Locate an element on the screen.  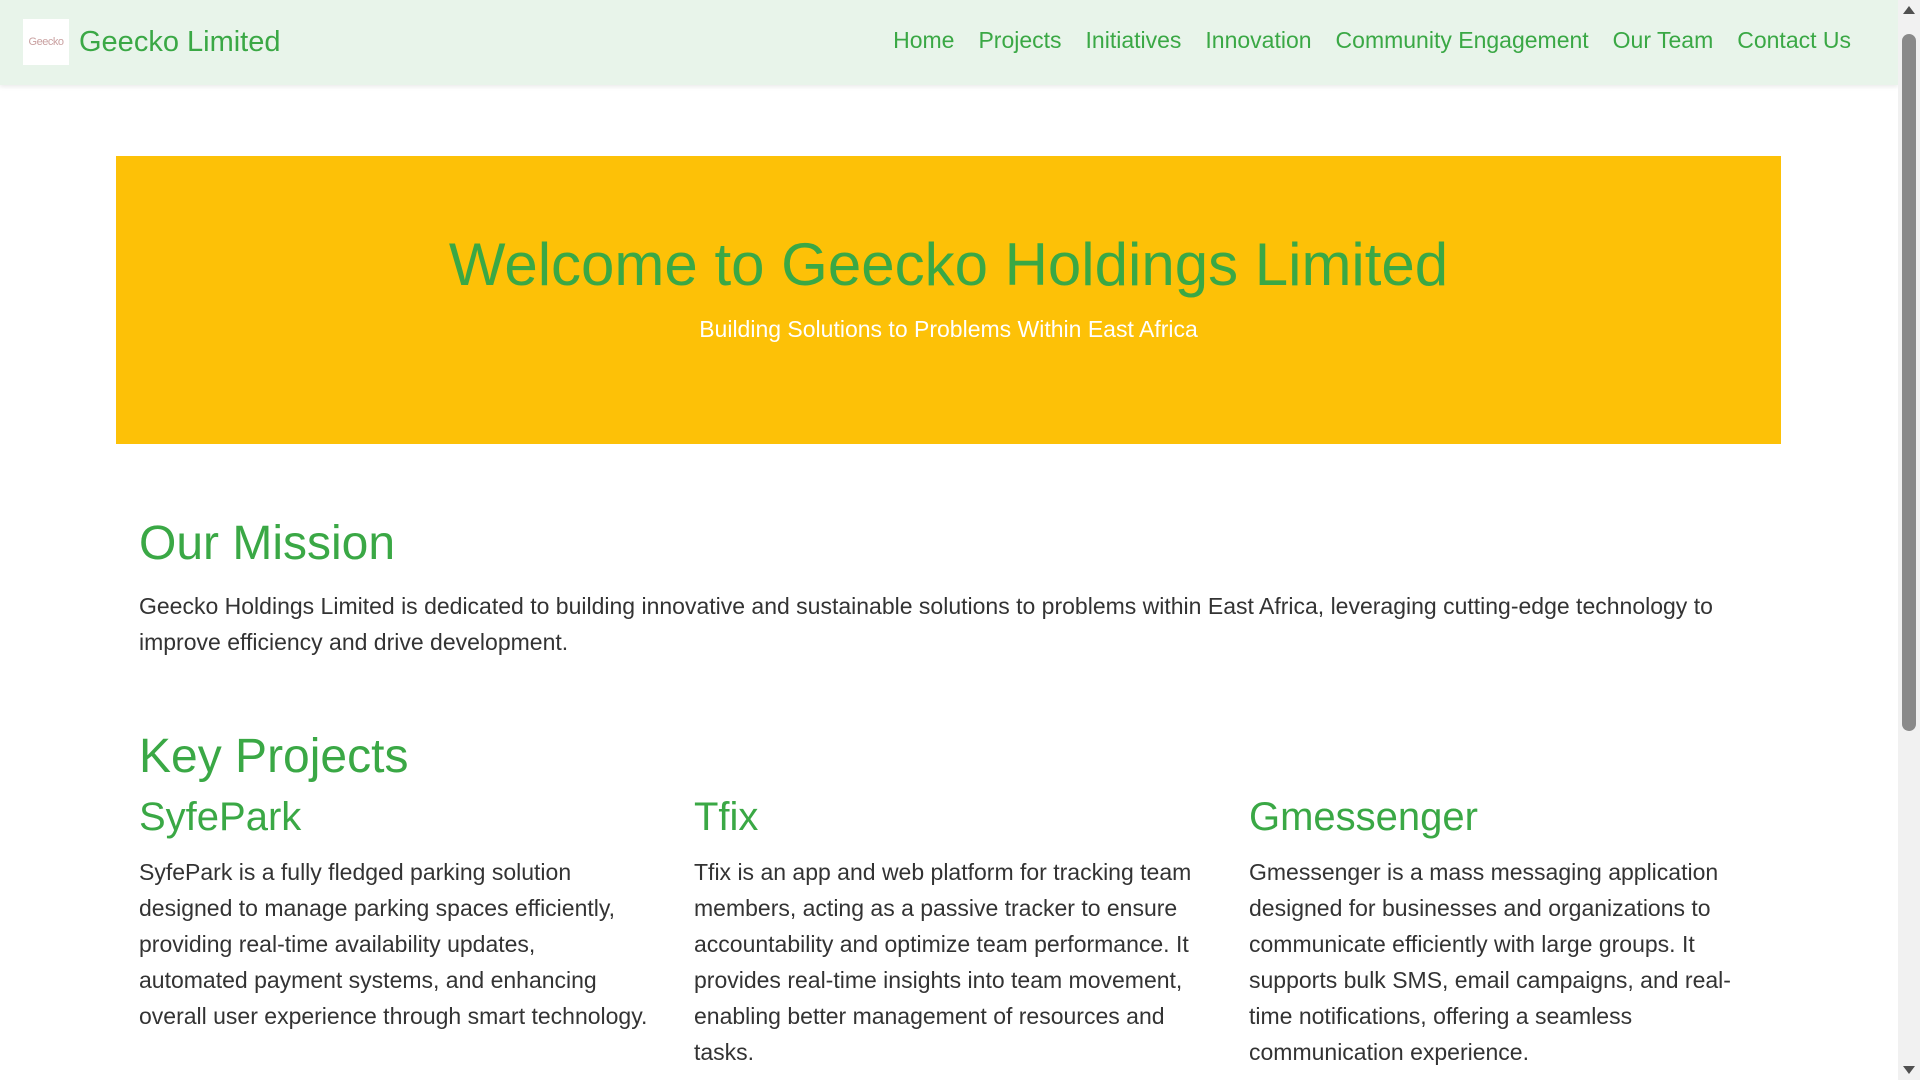
mission-title: Our Mission is located at coordinates (267, 543).